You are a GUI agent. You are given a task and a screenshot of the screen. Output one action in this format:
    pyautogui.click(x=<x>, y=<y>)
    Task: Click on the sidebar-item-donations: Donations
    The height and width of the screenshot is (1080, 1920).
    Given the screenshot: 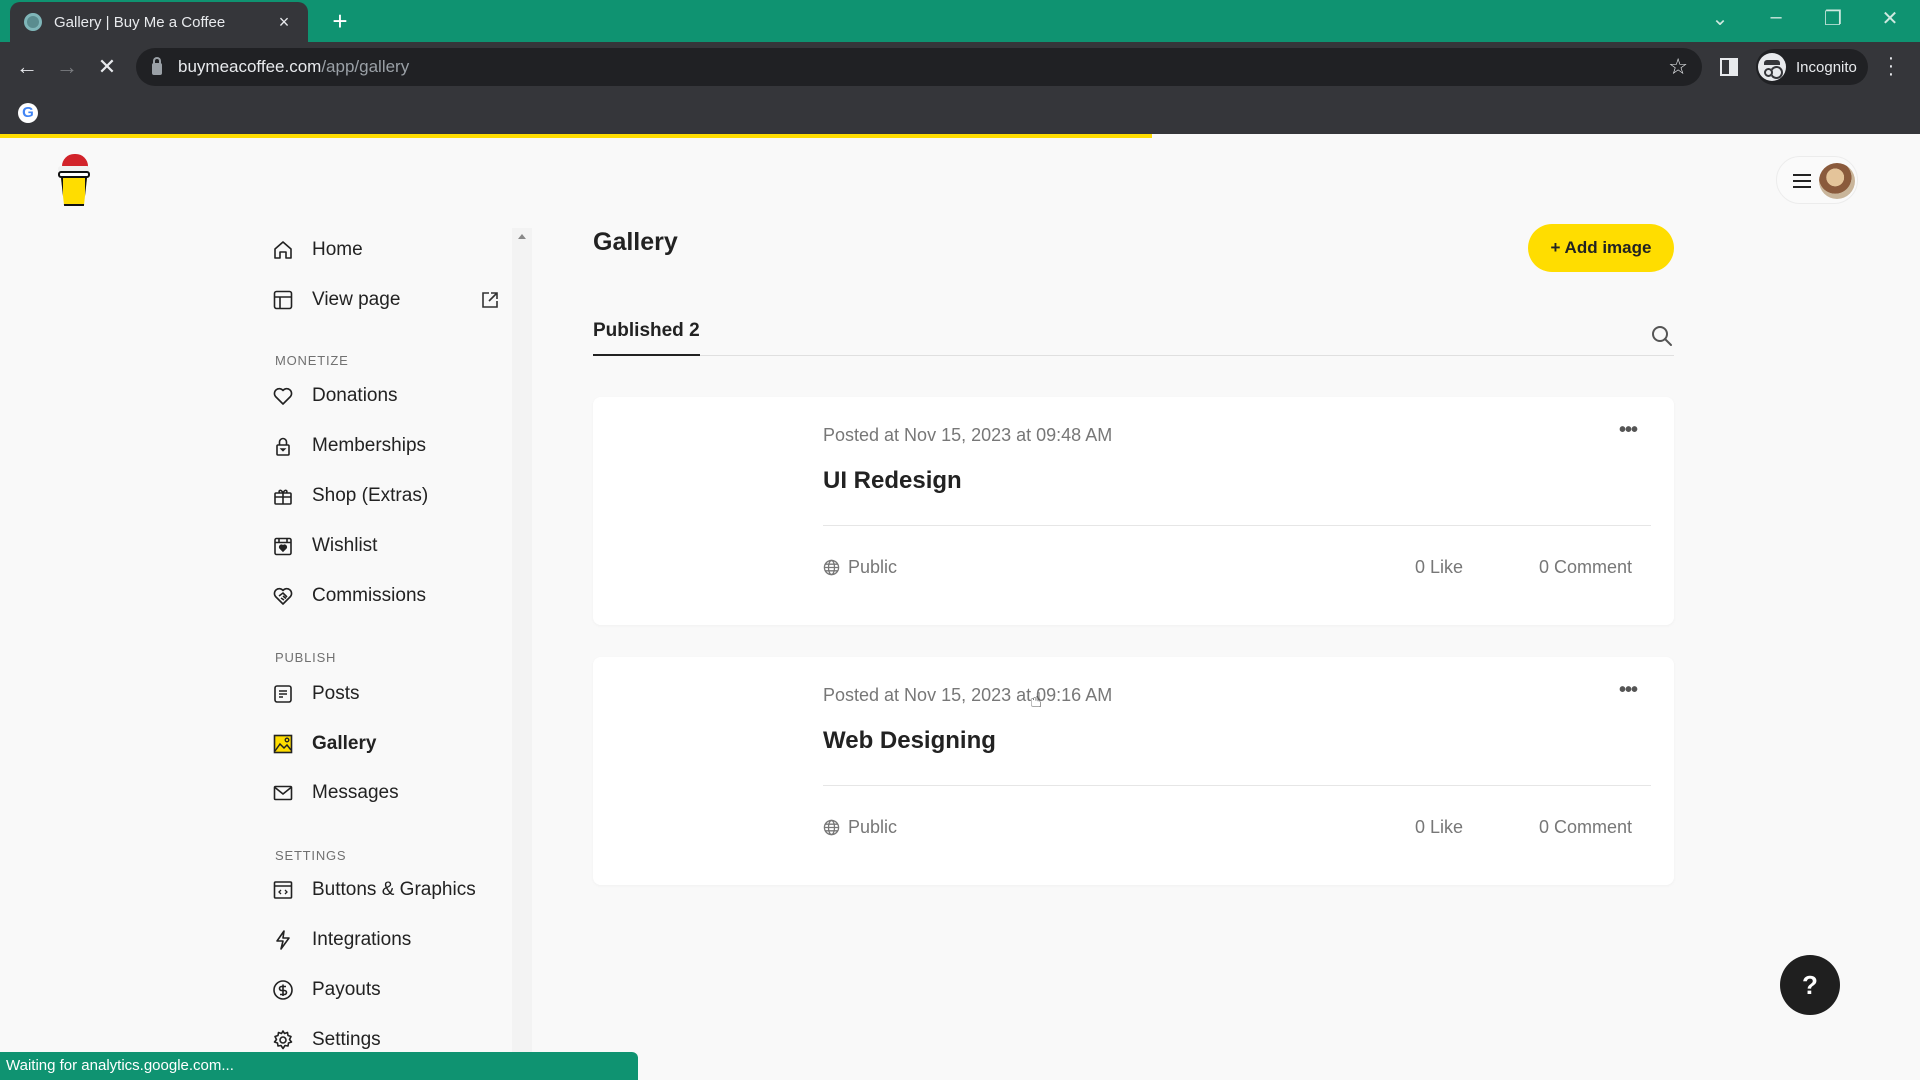 What is the action you would take?
    pyautogui.click(x=392, y=396)
    